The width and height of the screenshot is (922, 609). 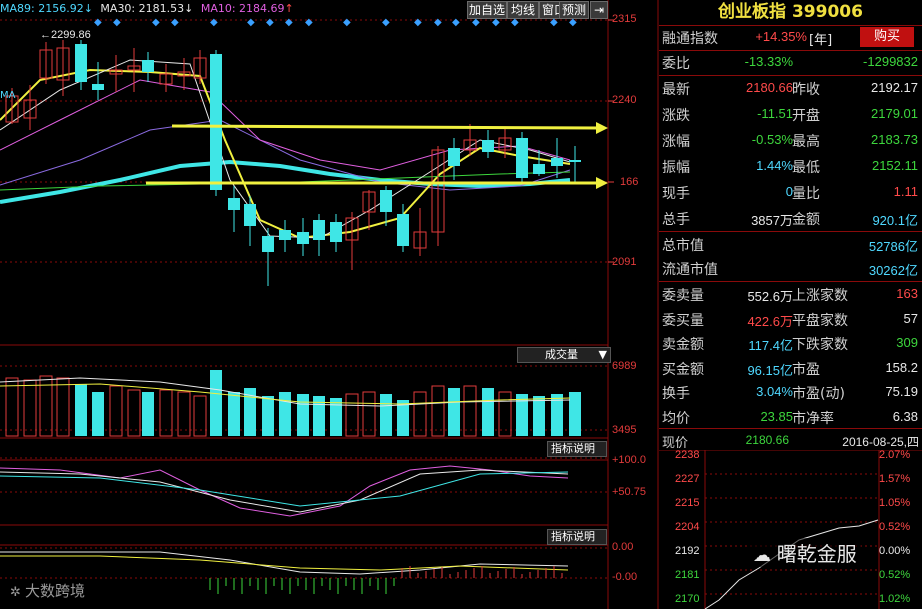 What do you see at coordinates (676, 90) in the screenshot?
I see `quote-label: 最新` at bounding box center [676, 90].